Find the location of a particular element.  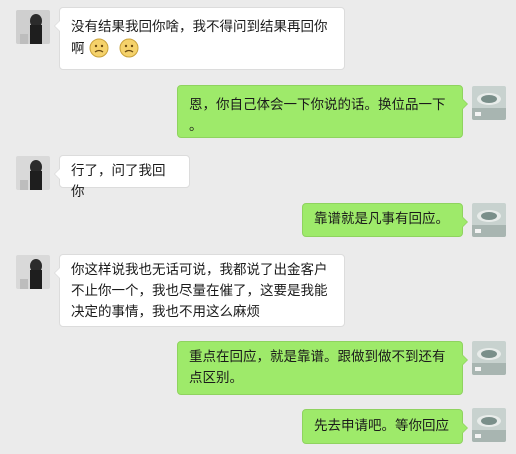

message-text: 决定的事情，我也不用这么麻烦 is located at coordinates (165, 312).